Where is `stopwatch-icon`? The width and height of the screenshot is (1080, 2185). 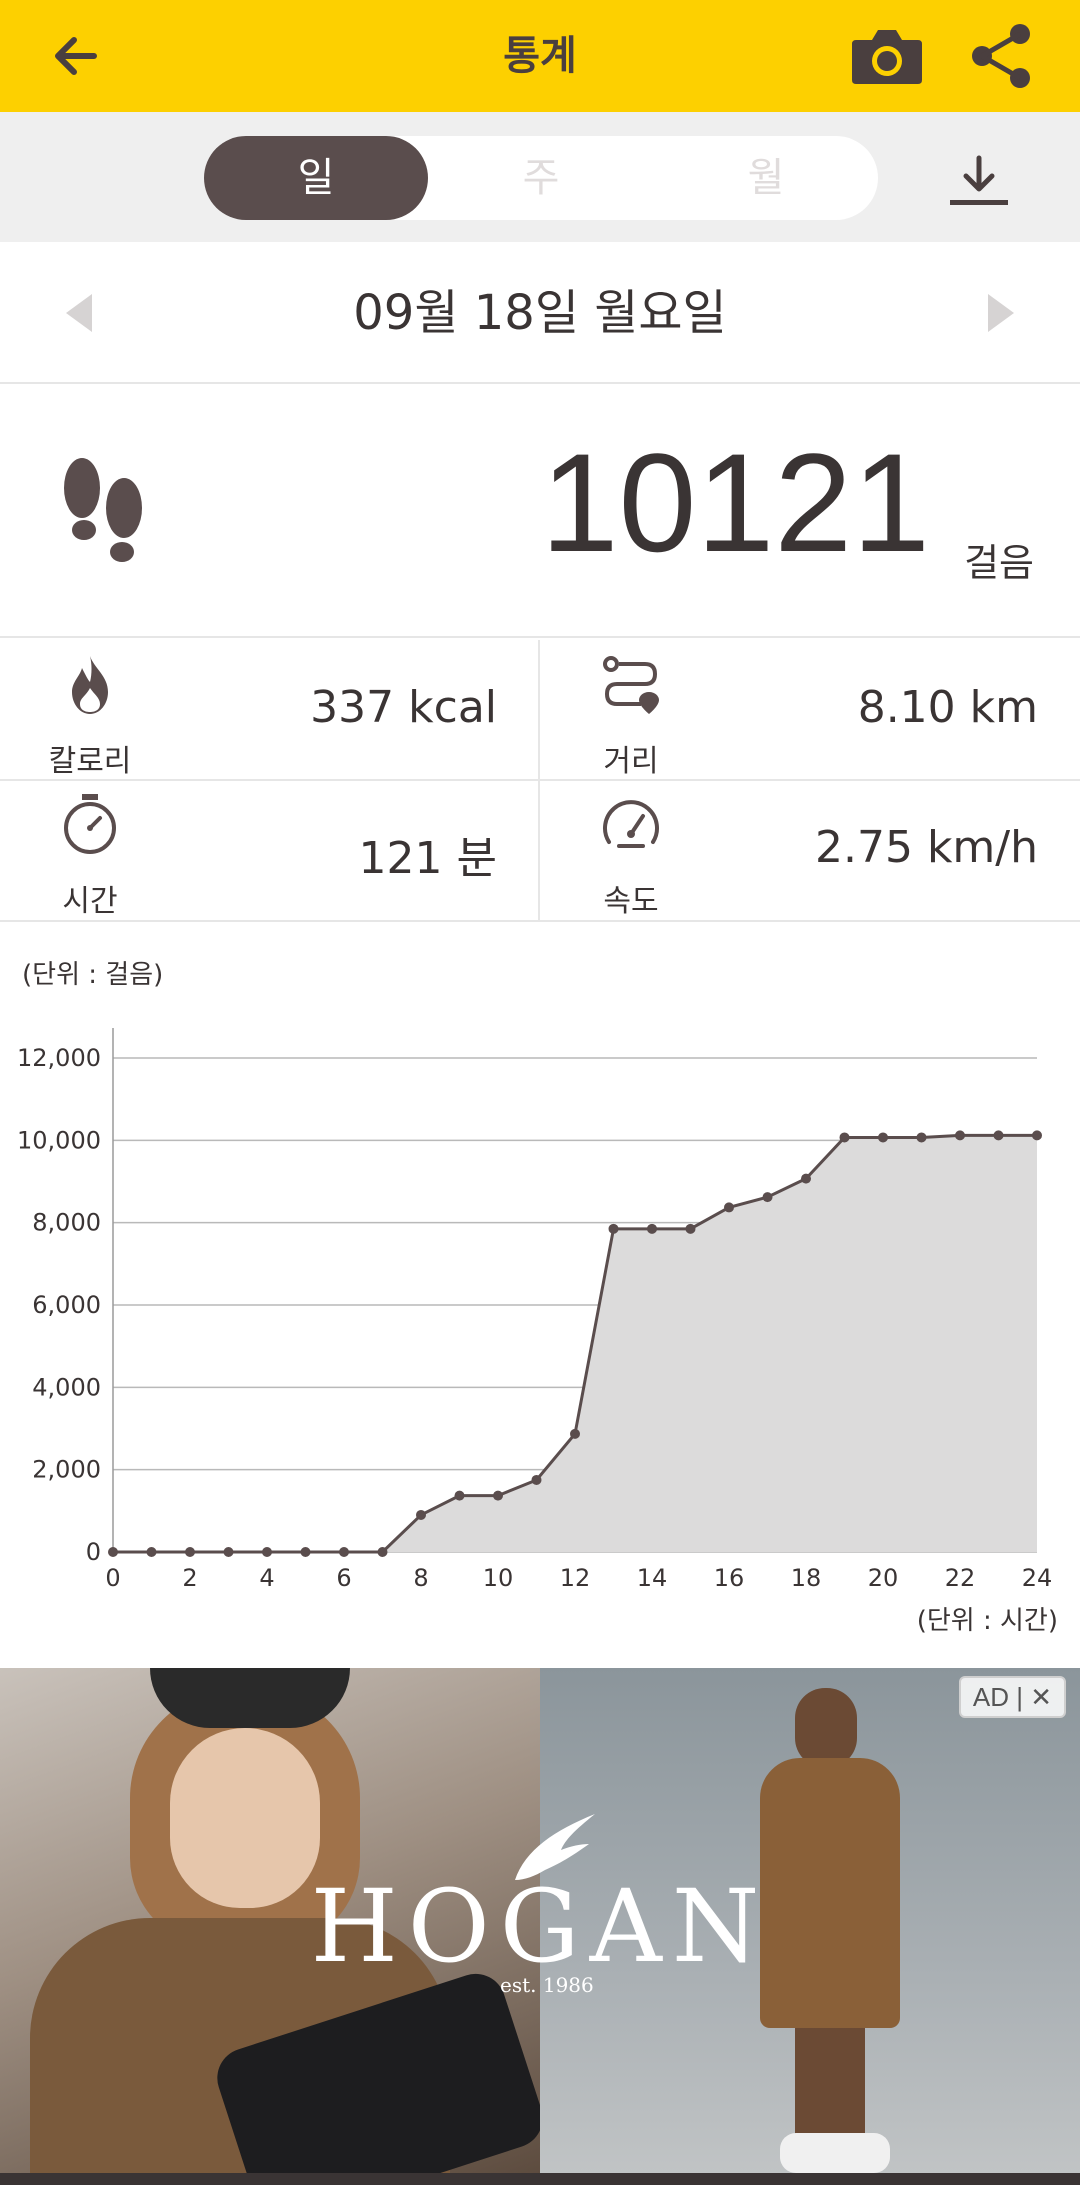 stopwatch-icon is located at coordinates (90, 824).